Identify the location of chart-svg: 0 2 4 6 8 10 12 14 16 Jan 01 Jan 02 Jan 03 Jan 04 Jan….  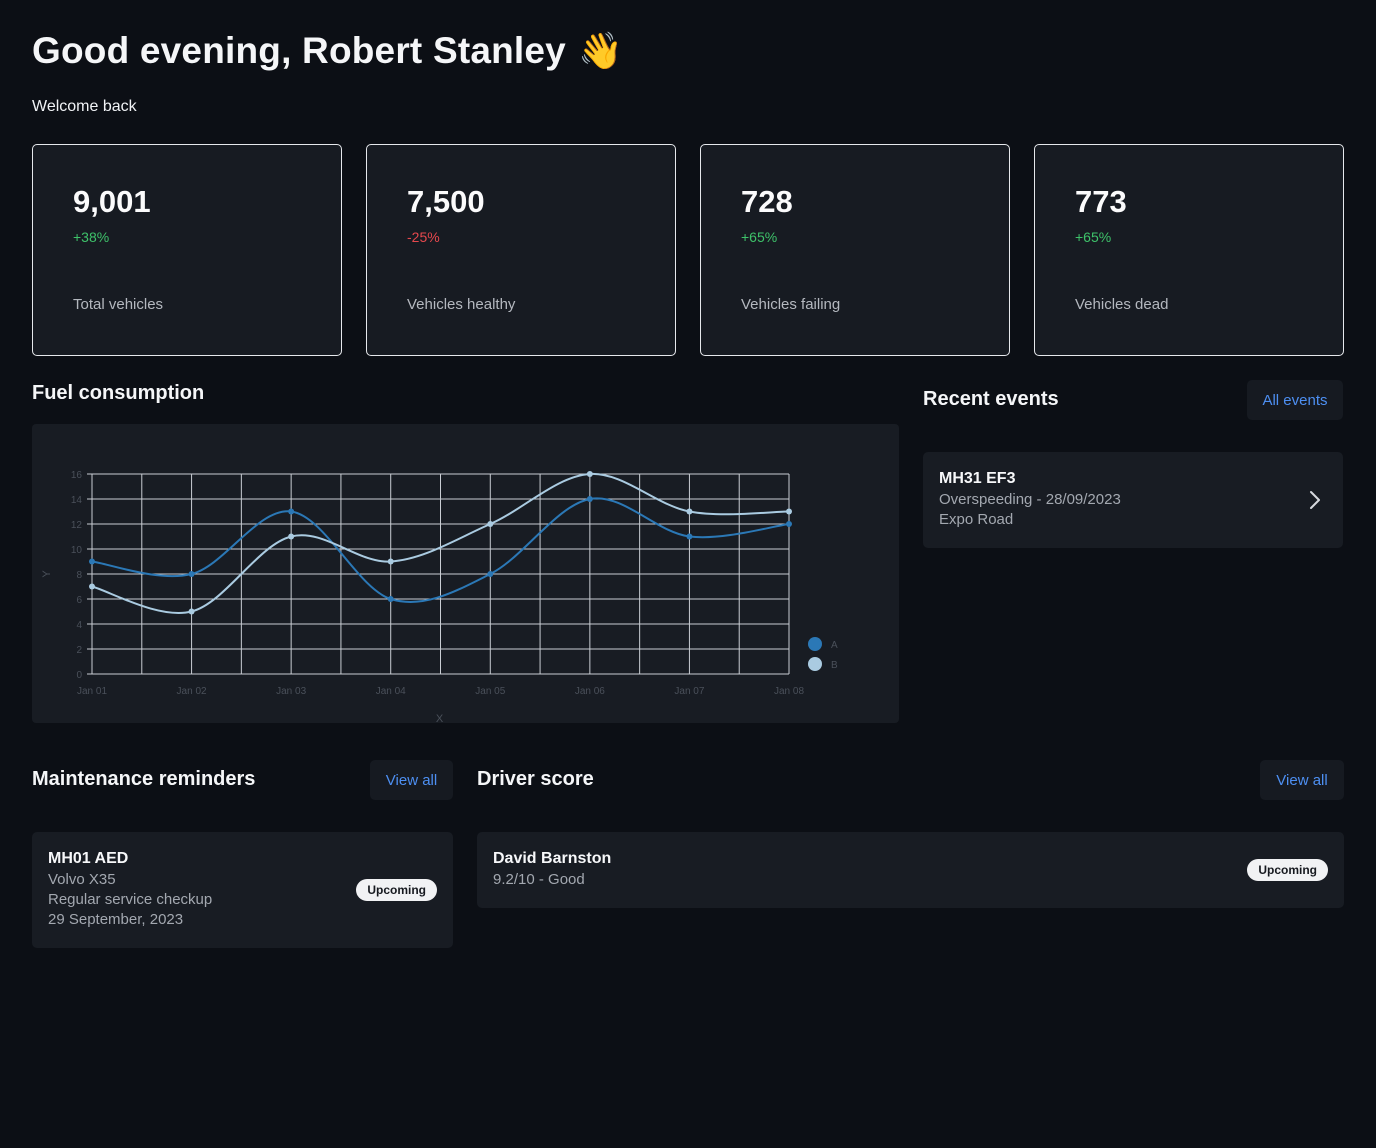
(439, 596).